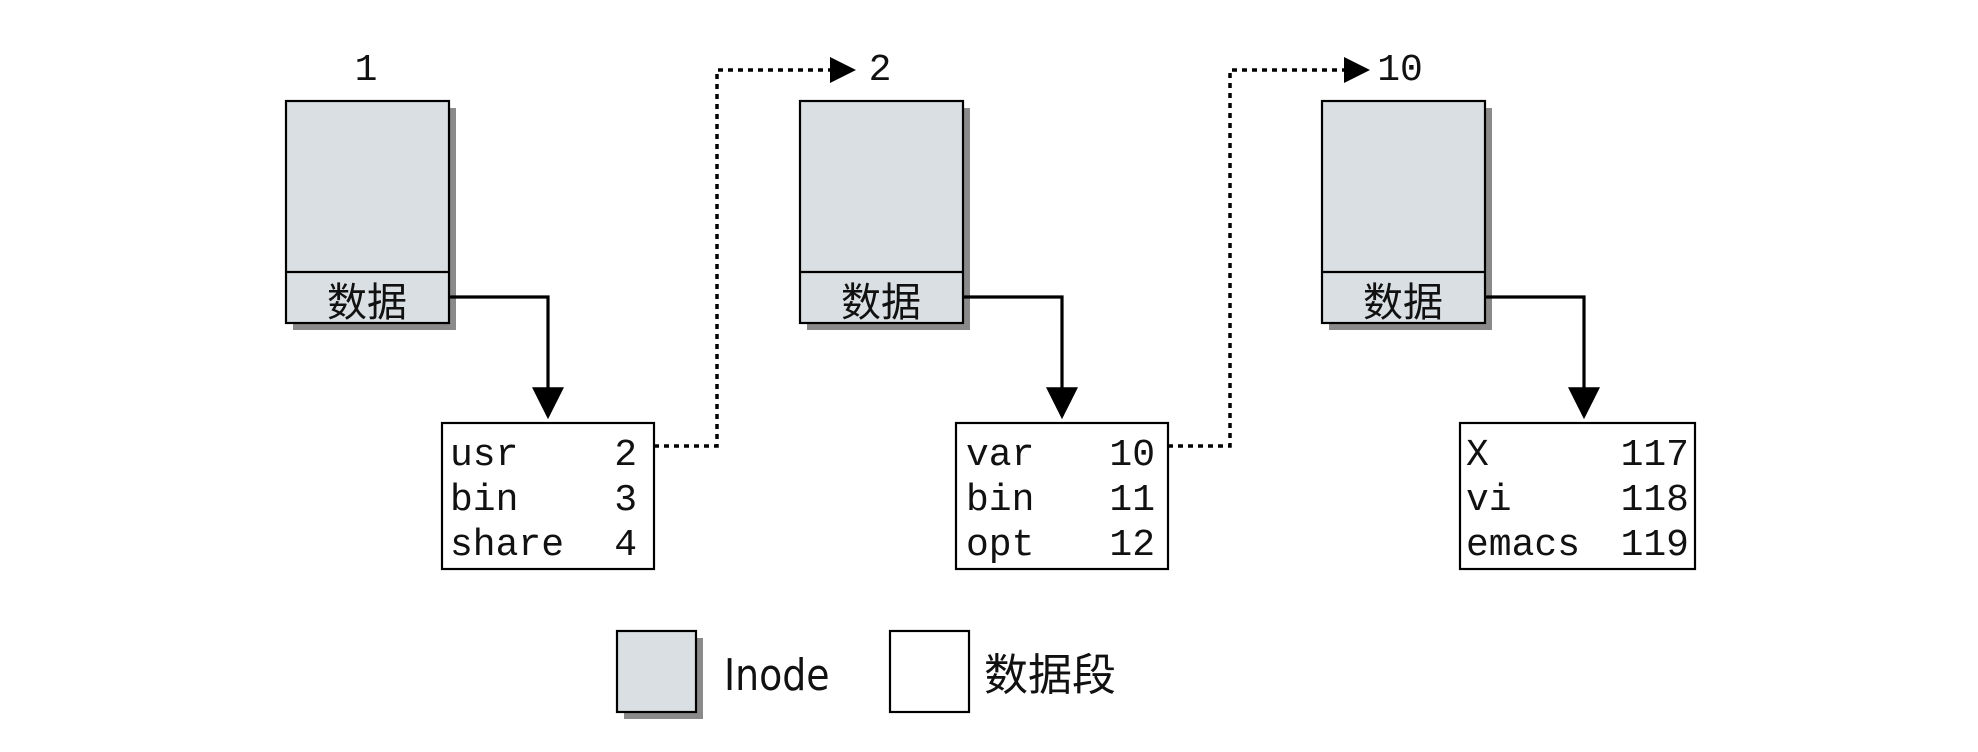 Image resolution: width=1978 pixels, height=752 pixels. What do you see at coordinates (1655, 500) in the screenshot?
I see `entry-inode: 118` at bounding box center [1655, 500].